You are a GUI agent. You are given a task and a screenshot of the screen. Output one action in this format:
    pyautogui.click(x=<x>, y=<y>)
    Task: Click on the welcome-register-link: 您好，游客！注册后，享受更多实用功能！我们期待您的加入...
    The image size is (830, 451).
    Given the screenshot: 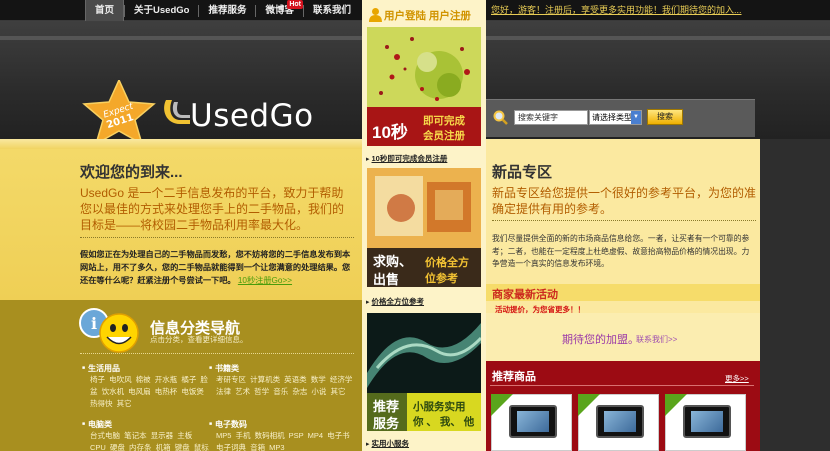 What is the action you would take?
    pyautogui.click(x=616, y=10)
    